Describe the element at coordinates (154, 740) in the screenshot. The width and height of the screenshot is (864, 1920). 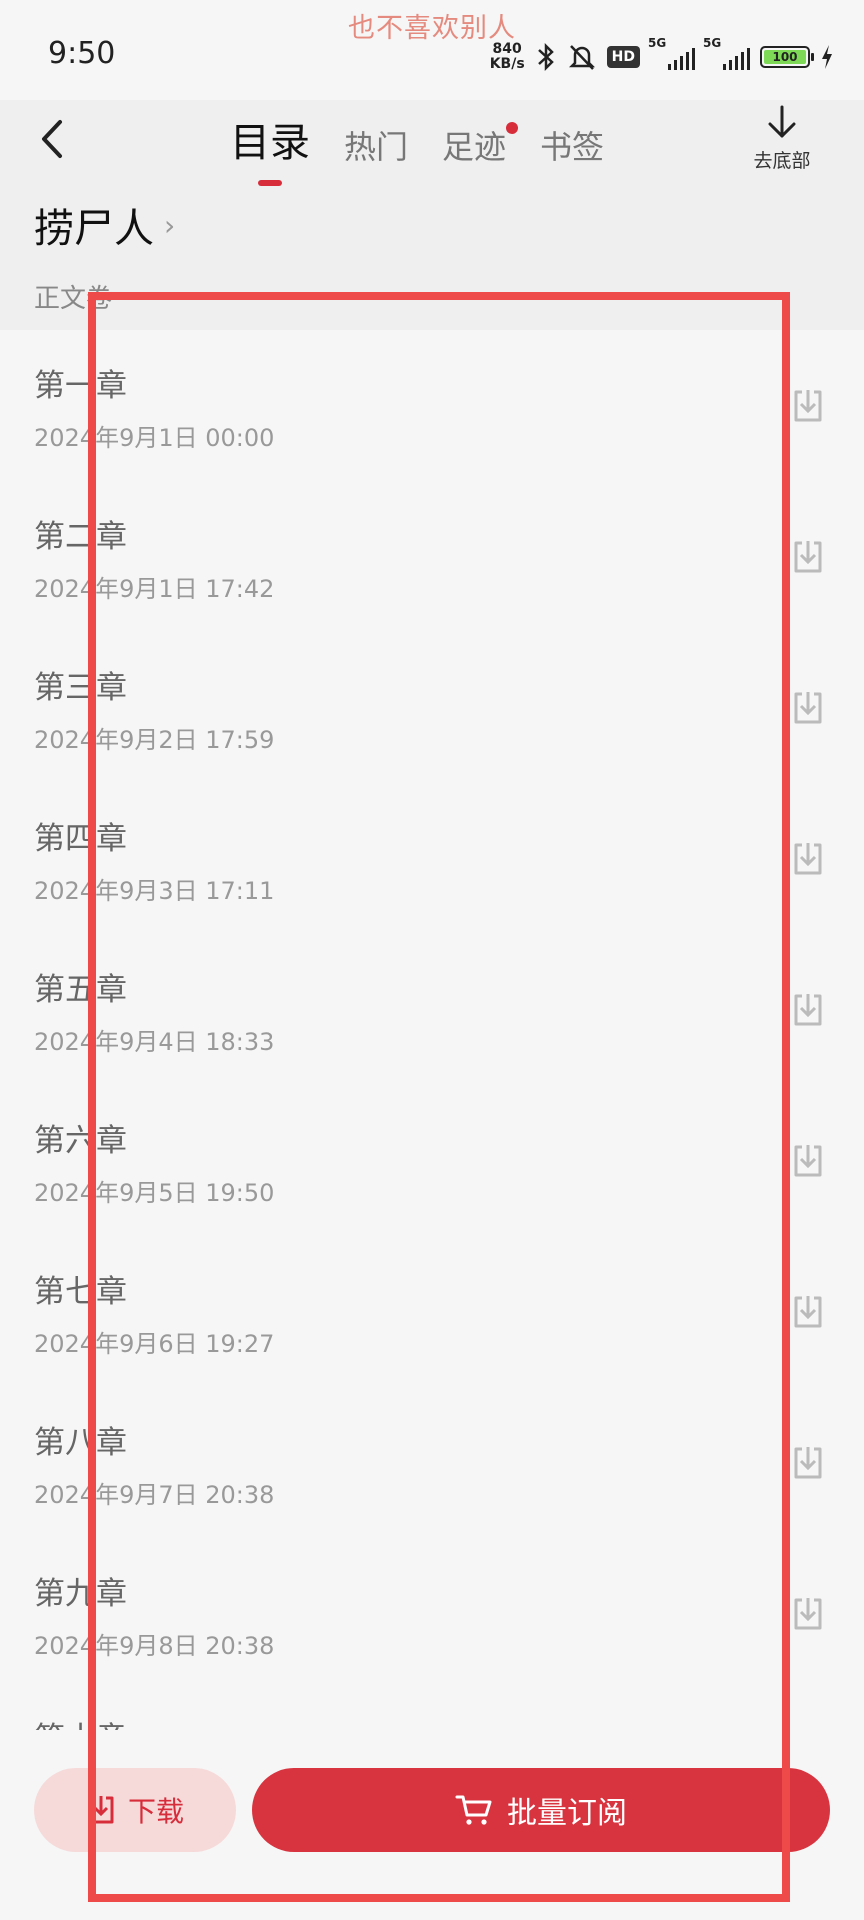
I see `chapter-date: 2024年9月2日 17:59` at that location.